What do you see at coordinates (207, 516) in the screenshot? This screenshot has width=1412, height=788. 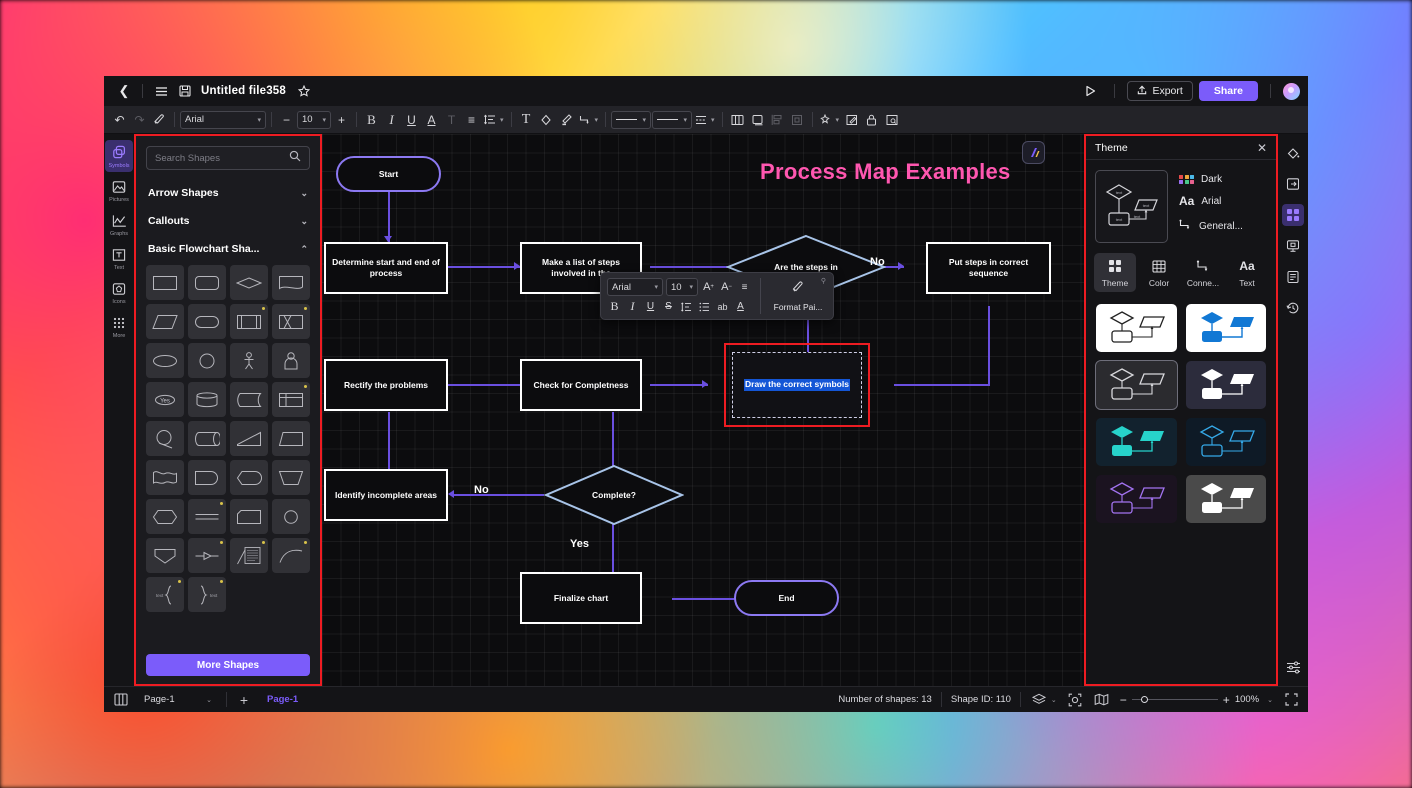 I see `shape-divided-bar` at bounding box center [207, 516].